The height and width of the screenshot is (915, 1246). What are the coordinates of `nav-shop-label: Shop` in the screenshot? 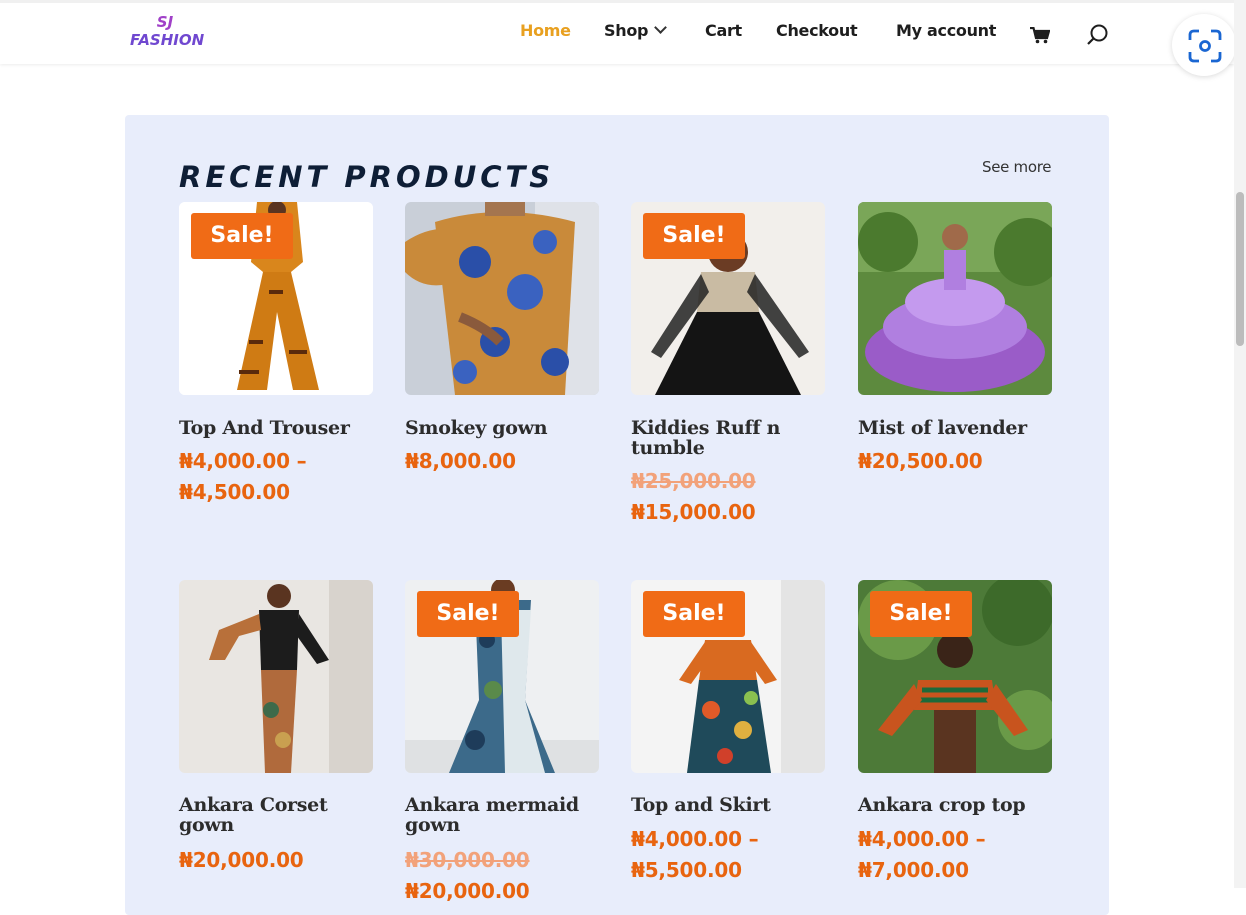 It's located at (626, 30).